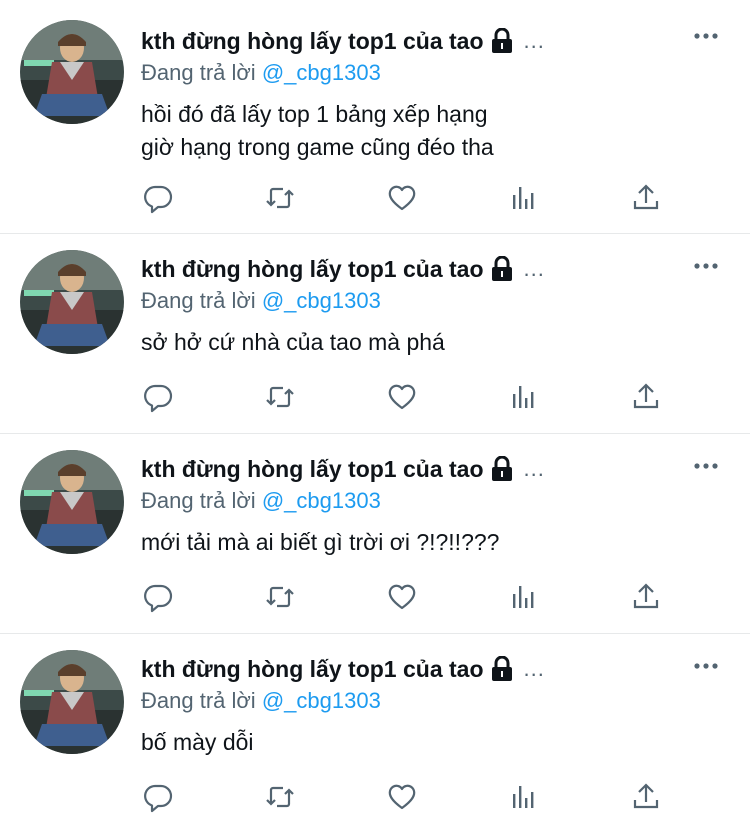 This screenshot has width=750, height=834. Describe the element at coordinates (317, 147) in the screenshot. I see `tweet-text-line: giờ hạng trong game cũng đéo tha` at that location.